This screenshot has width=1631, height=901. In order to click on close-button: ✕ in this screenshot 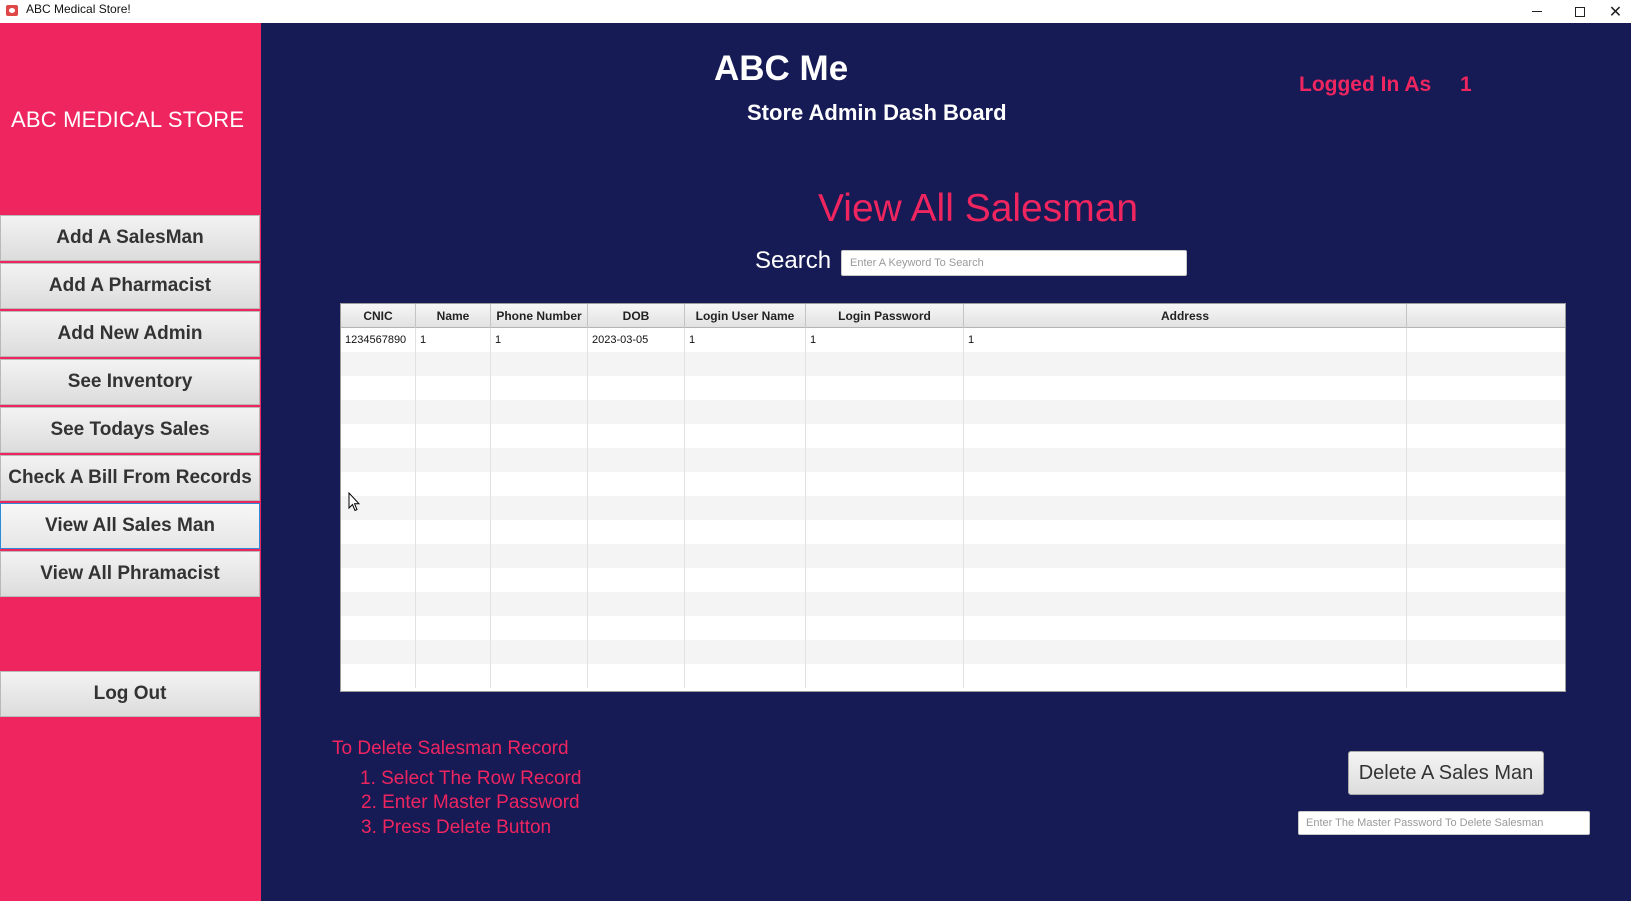, I will do `click(1615, 11)`.